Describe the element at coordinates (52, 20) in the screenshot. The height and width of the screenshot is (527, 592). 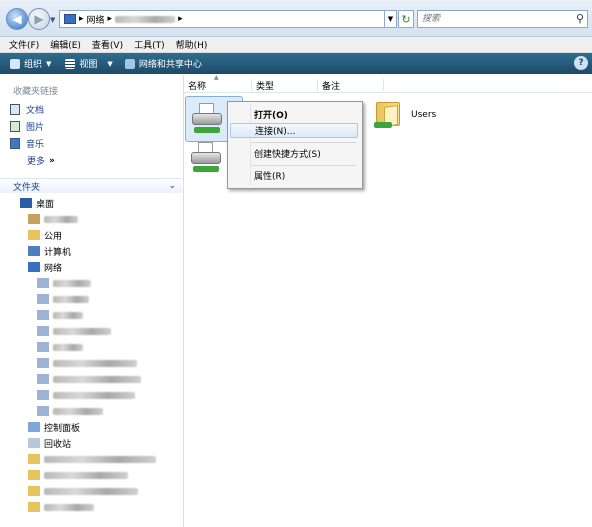
I see `history-dropdown-button: ▼` at that location.